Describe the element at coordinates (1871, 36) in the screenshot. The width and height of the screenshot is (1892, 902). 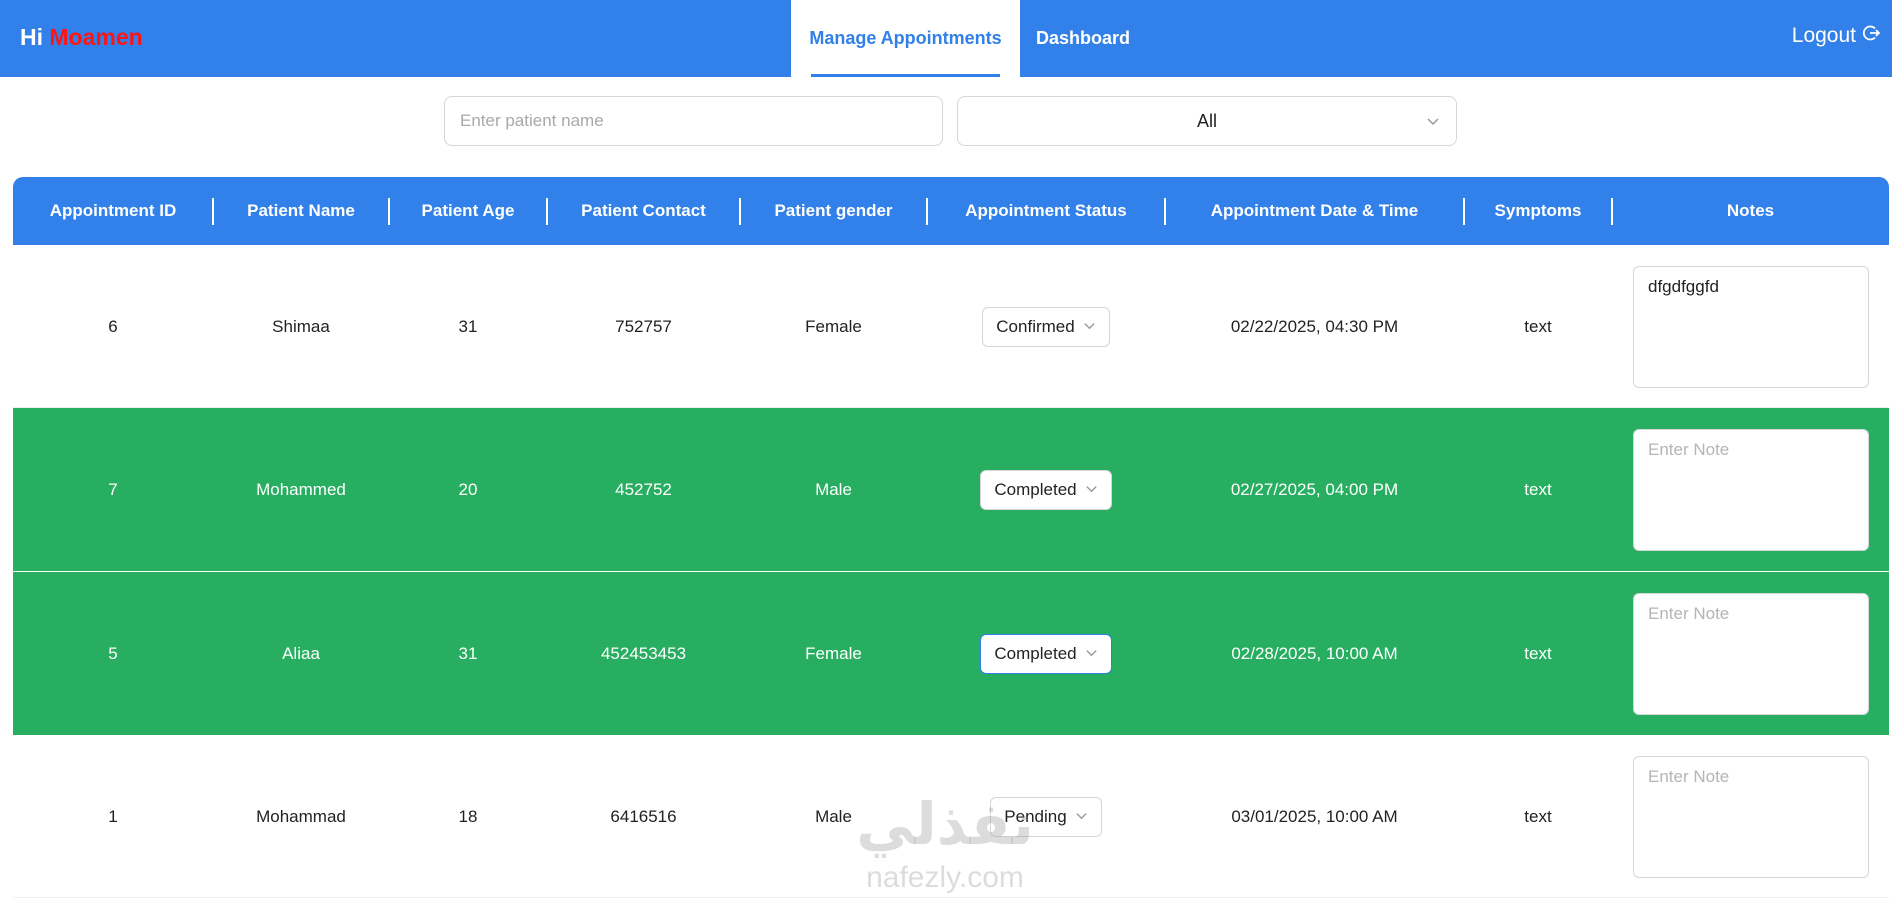
I see `logout-icon` at that location.